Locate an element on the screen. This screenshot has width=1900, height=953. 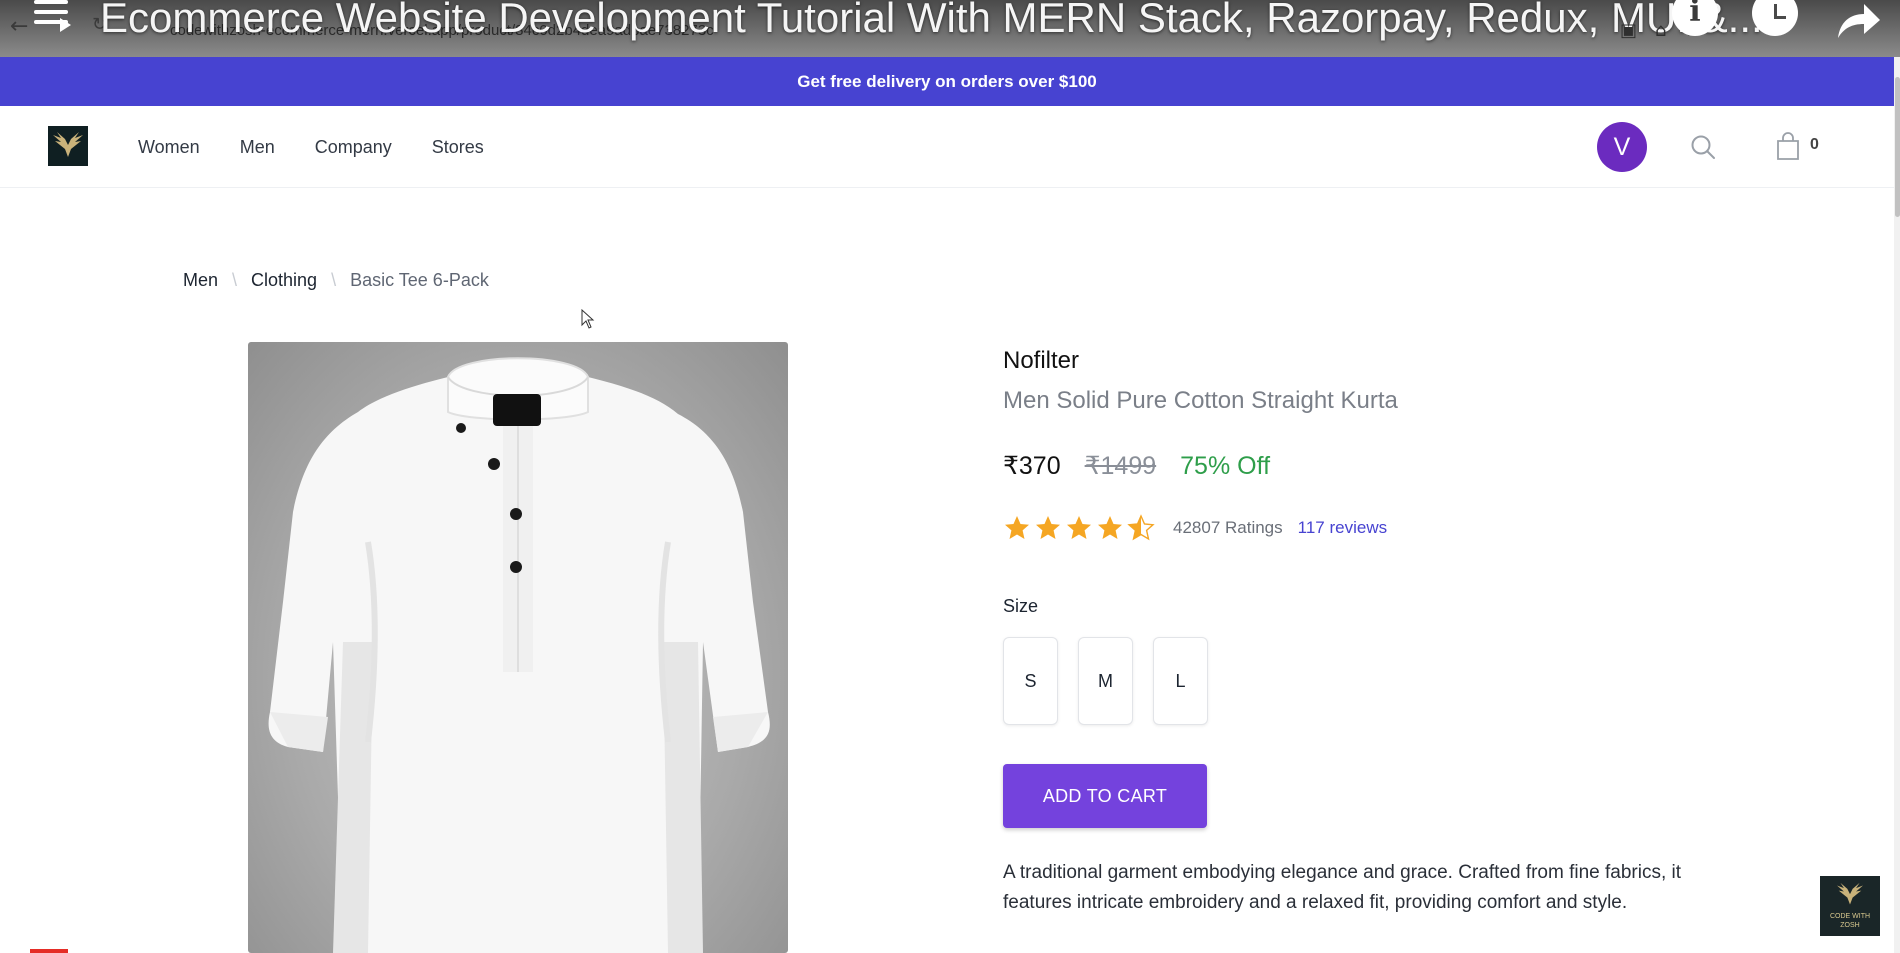
site-logo is located at coordinates (68, 146).